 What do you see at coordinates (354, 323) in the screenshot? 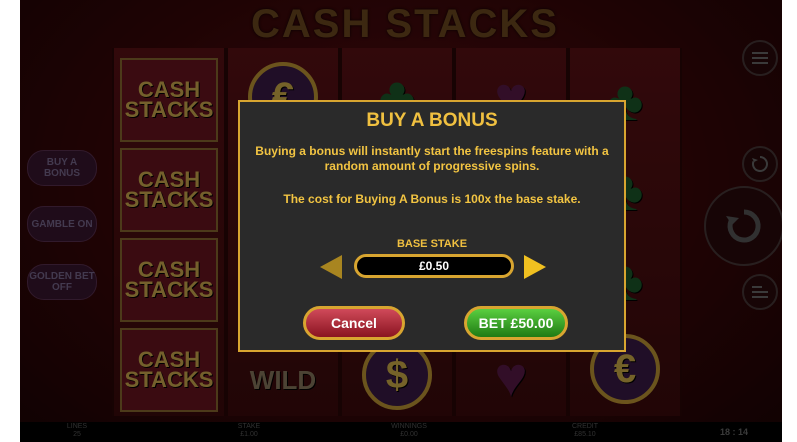
I see `cancel-button: Cancel` at bounding box center [354, 323].